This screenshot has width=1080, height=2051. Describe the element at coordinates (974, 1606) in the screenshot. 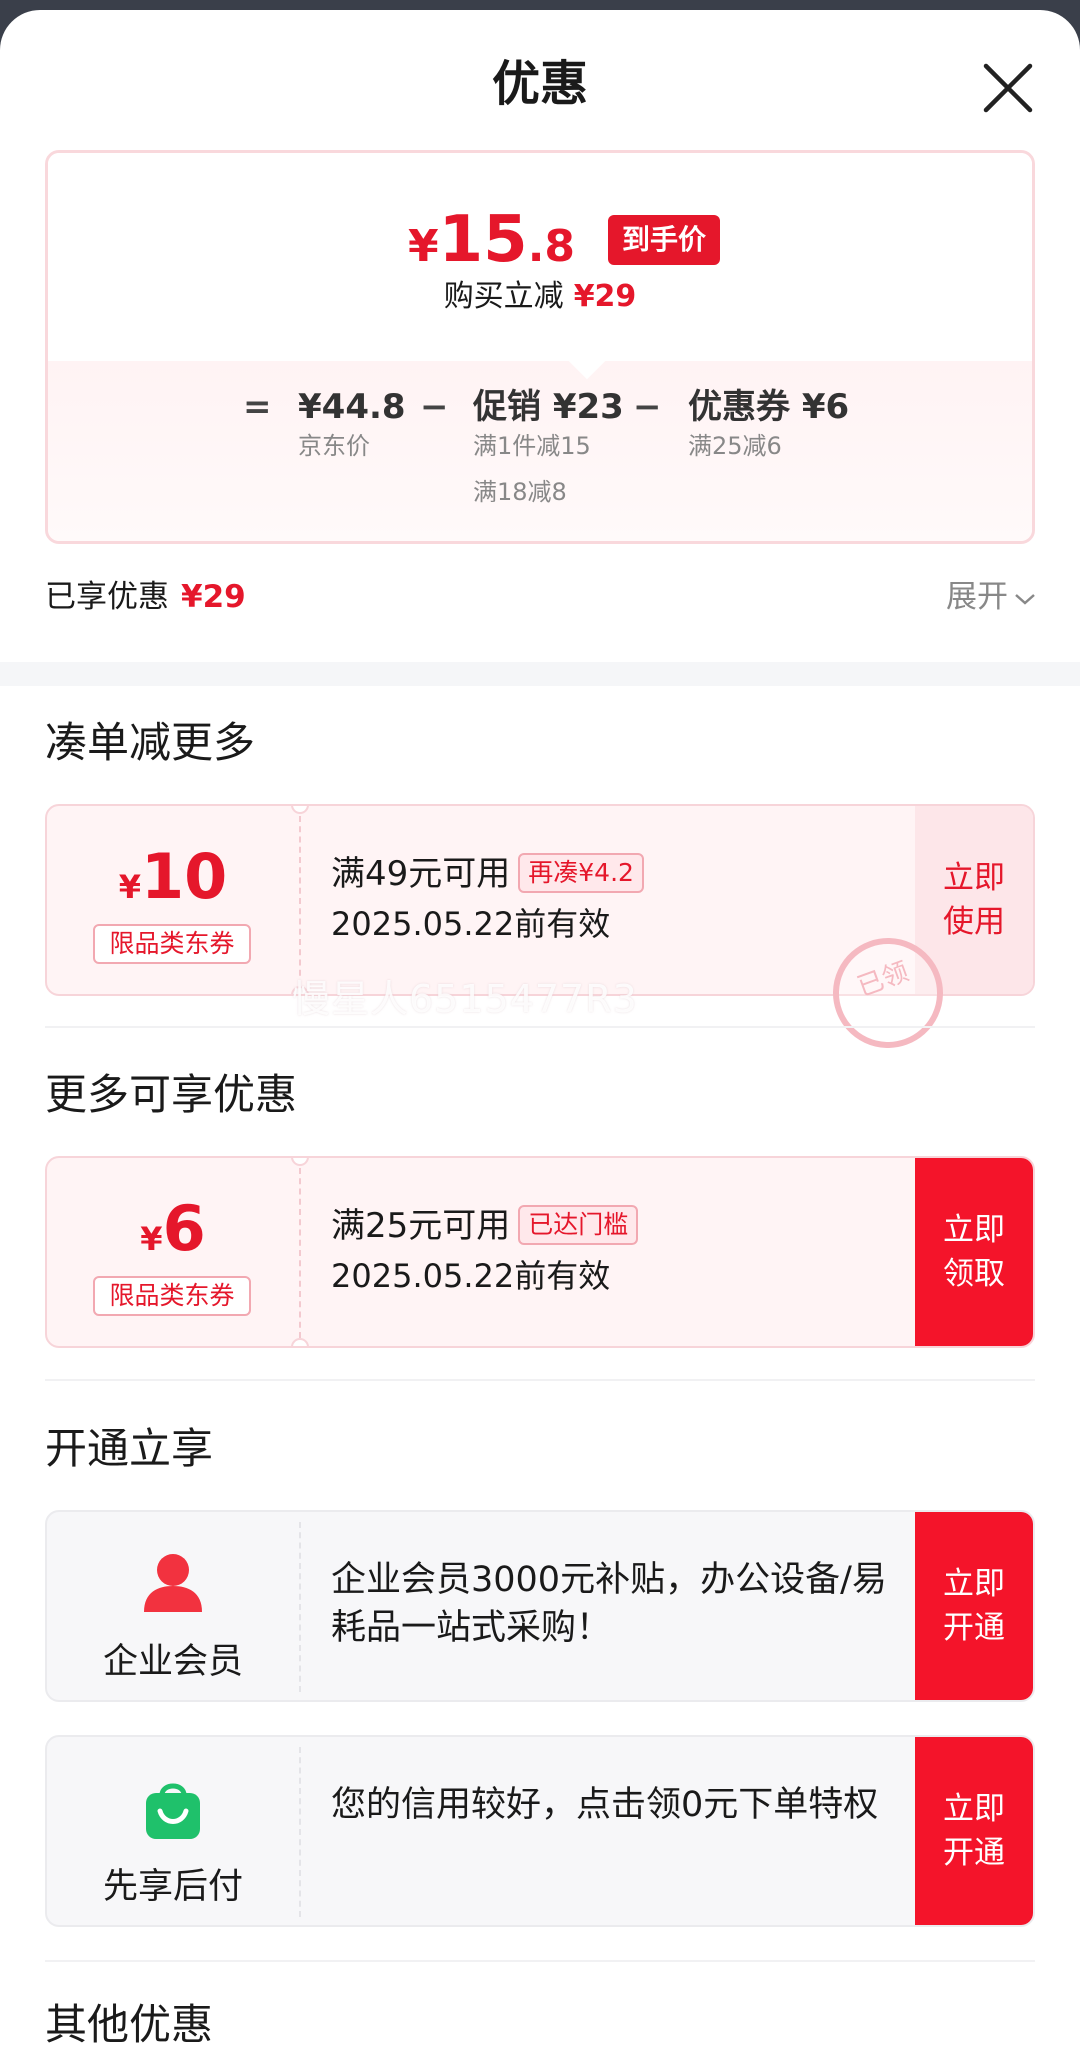

I see `open-membership-button: 立即 开通` at that location.